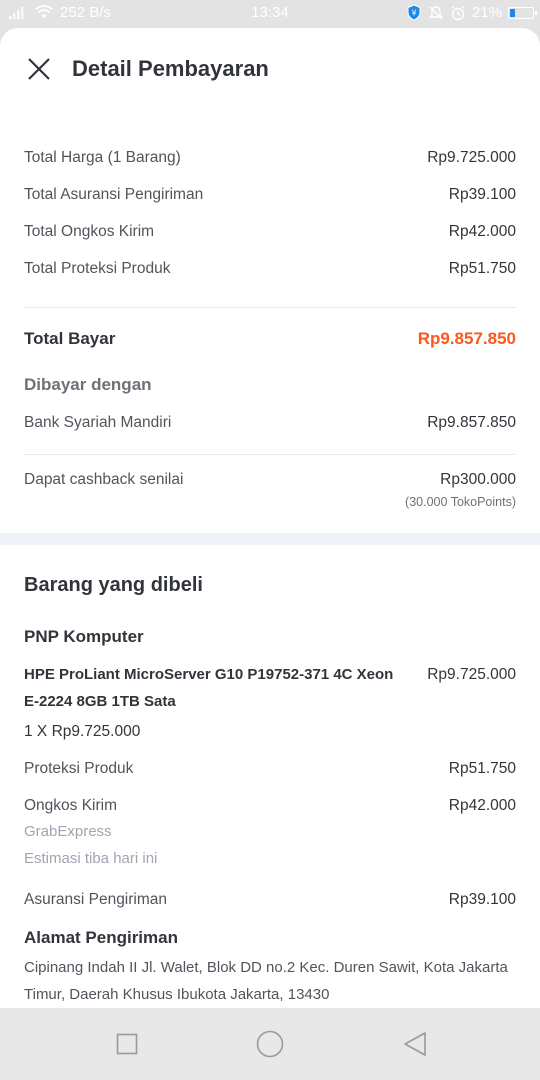 The width and height of the screenshot is (540, 1080). Describe the element at coordinates (270, 539) in the screenshot. I see `section-divider` at that location.